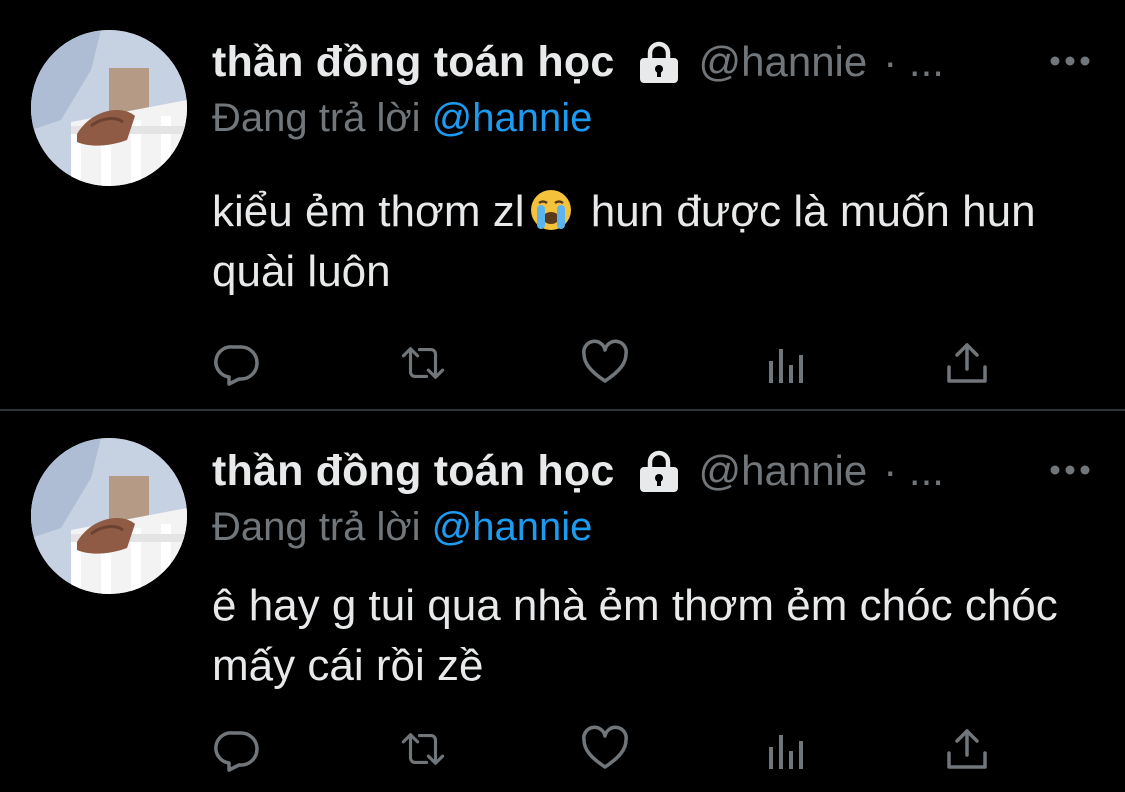 The width and height of the screenshot is (1125, 792). Describe the element at coordinates (368, 211) in the screenshot. I see `tweet-text-part: kiểu ẻm thơm zl` at that location.